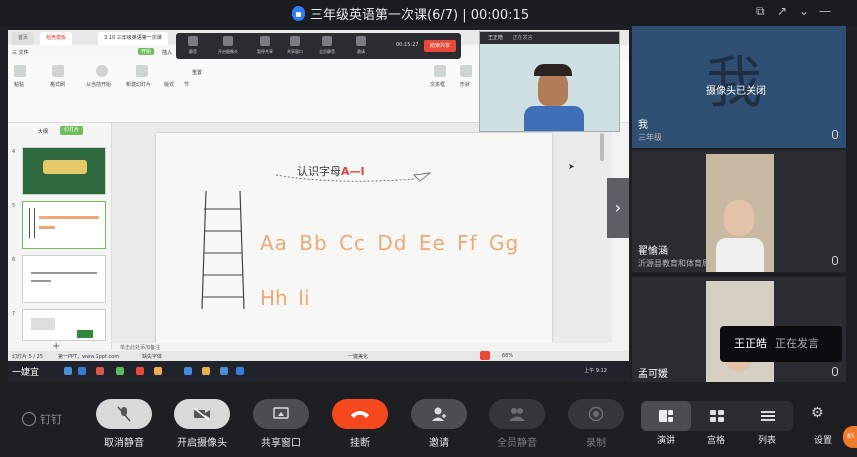  I want to click on participant-tile: 翟愉涵 沂源县教育和体育局, so click(739, 211).